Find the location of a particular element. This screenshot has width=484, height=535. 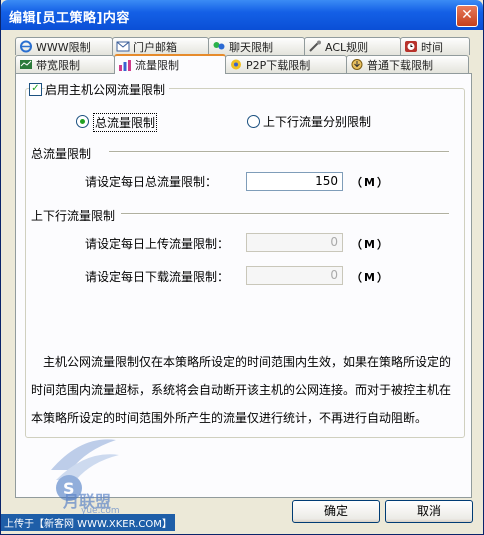

ie-icon is located at coordinates (26, 46).